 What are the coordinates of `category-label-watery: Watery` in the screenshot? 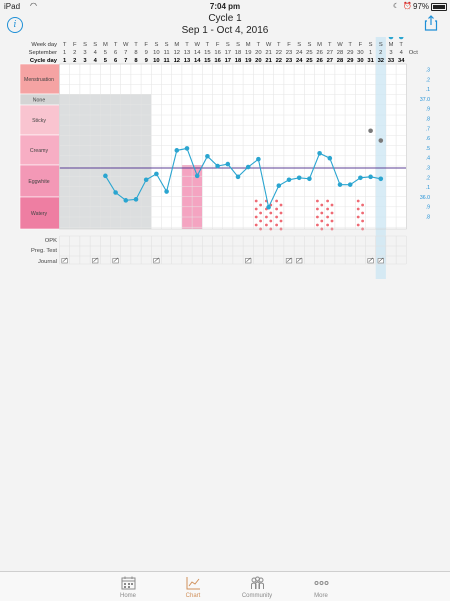 It's located at (39, 214).